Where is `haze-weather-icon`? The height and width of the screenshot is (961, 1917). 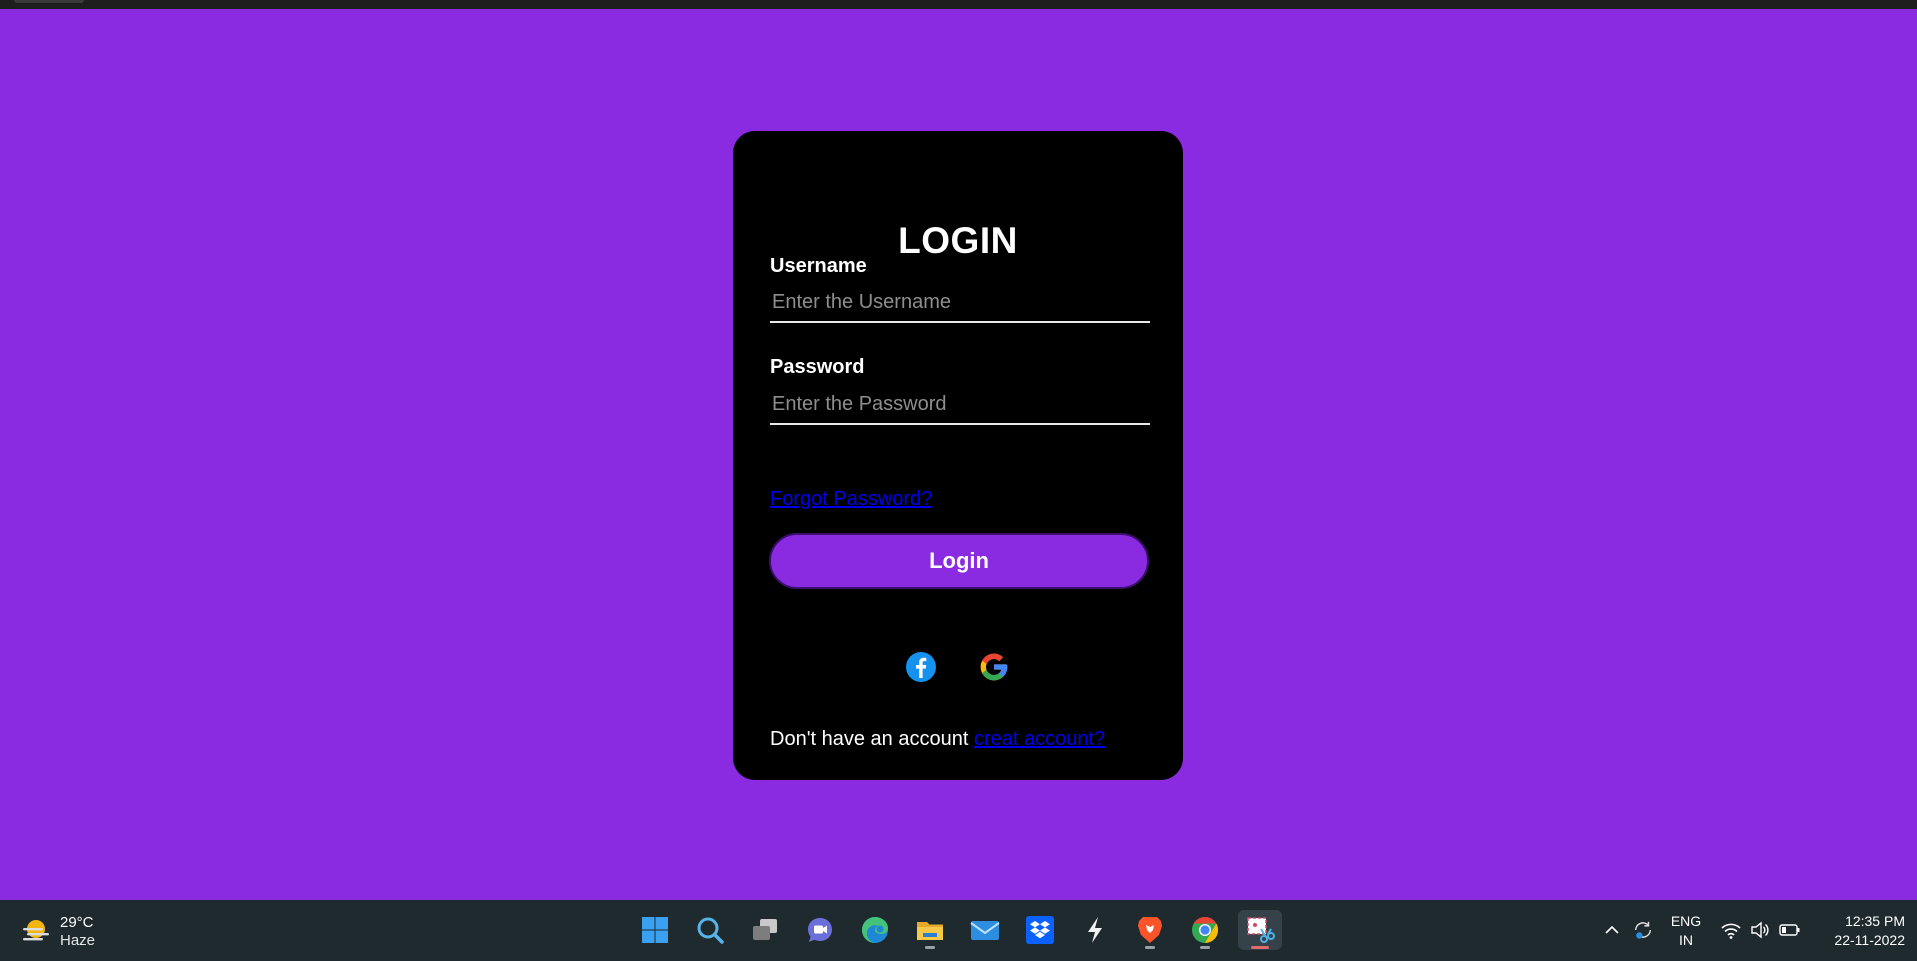
haze-weather-icon is located at coordinates (36, 930).